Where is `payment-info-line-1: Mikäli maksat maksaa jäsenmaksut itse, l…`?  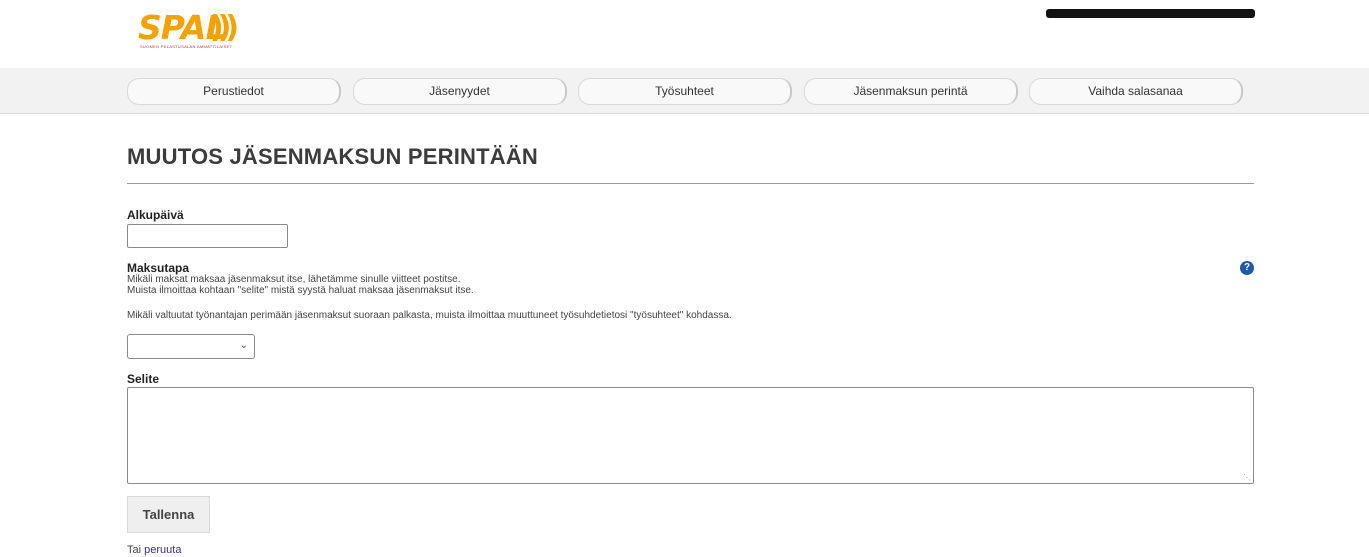 payment-info-line-1: Mikäli maksat maksaa jäsenmaksut itse, l… is located at coordinates (294, 279).